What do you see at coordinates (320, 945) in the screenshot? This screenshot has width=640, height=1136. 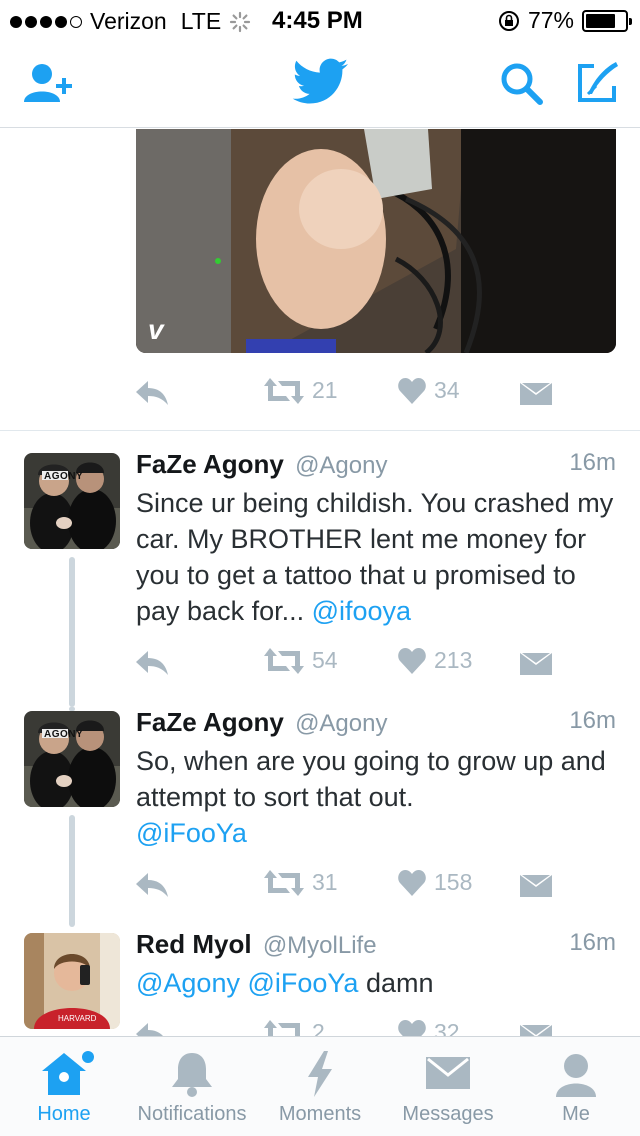 I see `tweet-author-handle: @MyolLife` at bounding box center [320, 945].